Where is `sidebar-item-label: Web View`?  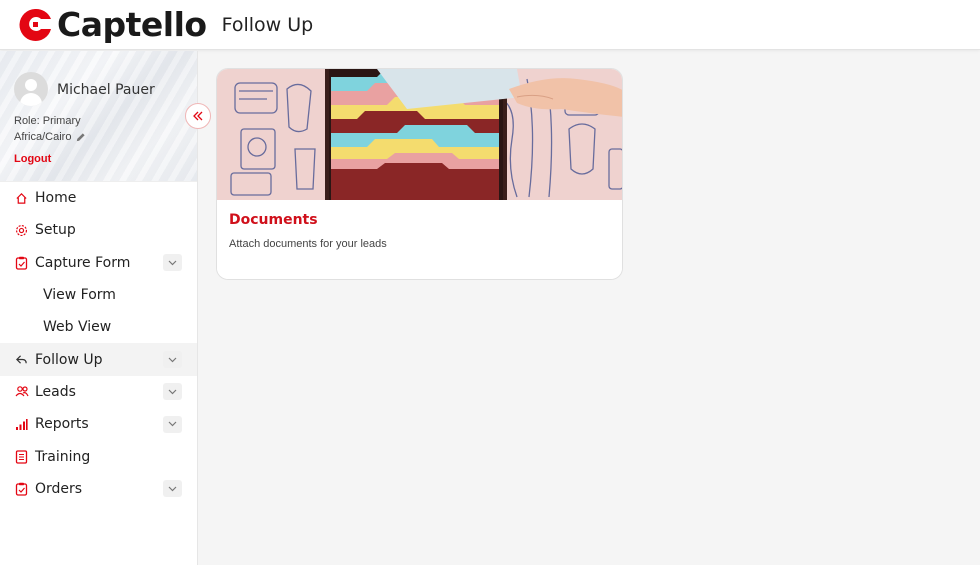 sidebar-item-label: Web View is located at coordinates (77, 327).